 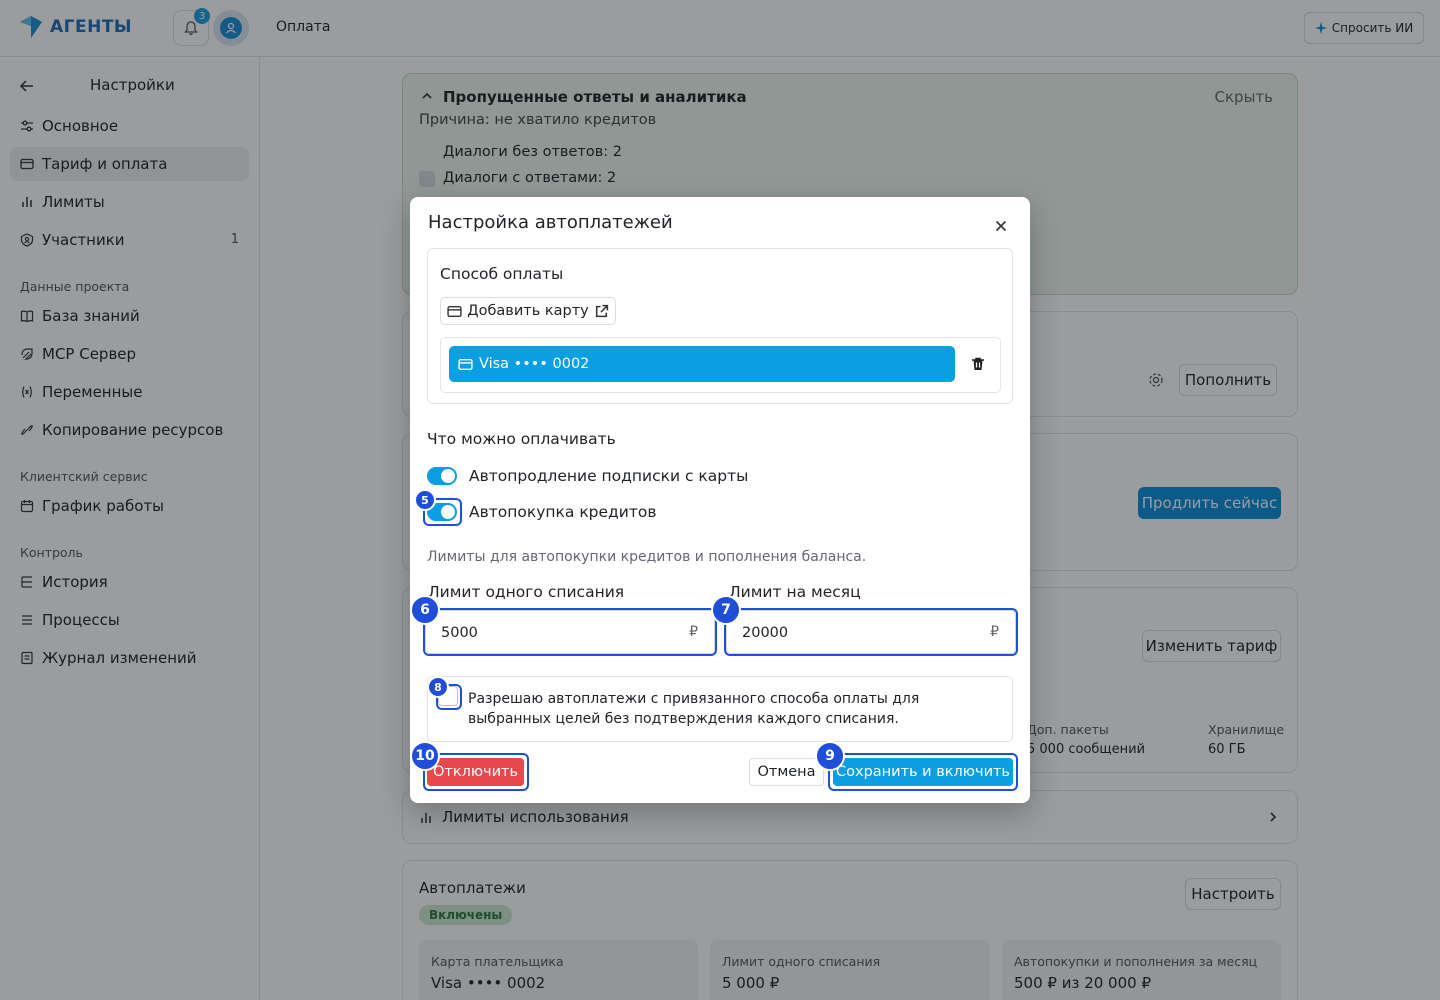 What do you see at coordinates (521, 439) in the screenshot?
I see `what-to-pay-title: Что можно оплачивать` at bounding box center [521, 439].